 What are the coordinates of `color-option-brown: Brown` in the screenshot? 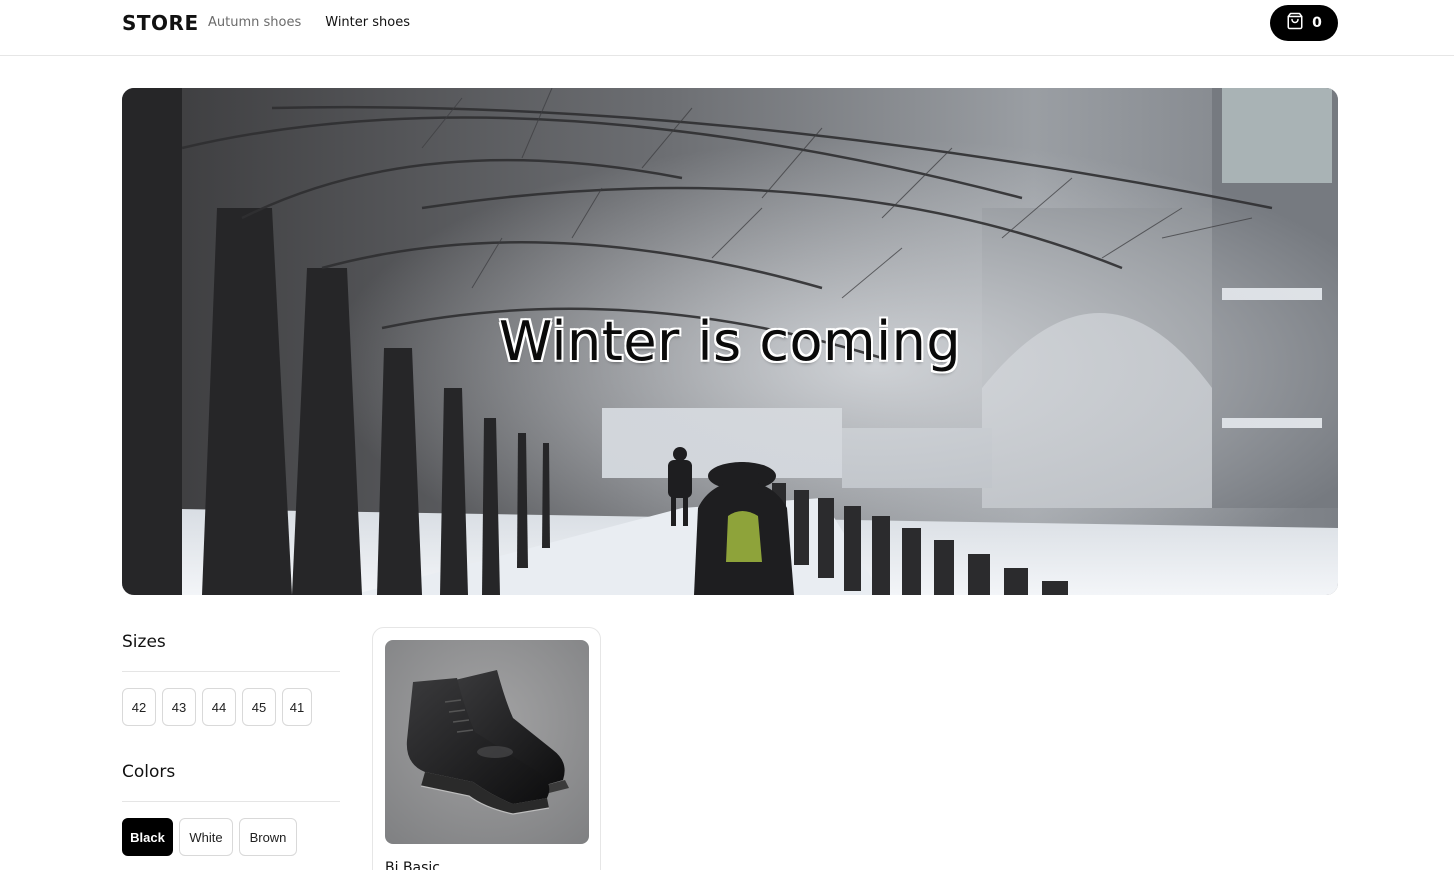 It's located at (268, 837).